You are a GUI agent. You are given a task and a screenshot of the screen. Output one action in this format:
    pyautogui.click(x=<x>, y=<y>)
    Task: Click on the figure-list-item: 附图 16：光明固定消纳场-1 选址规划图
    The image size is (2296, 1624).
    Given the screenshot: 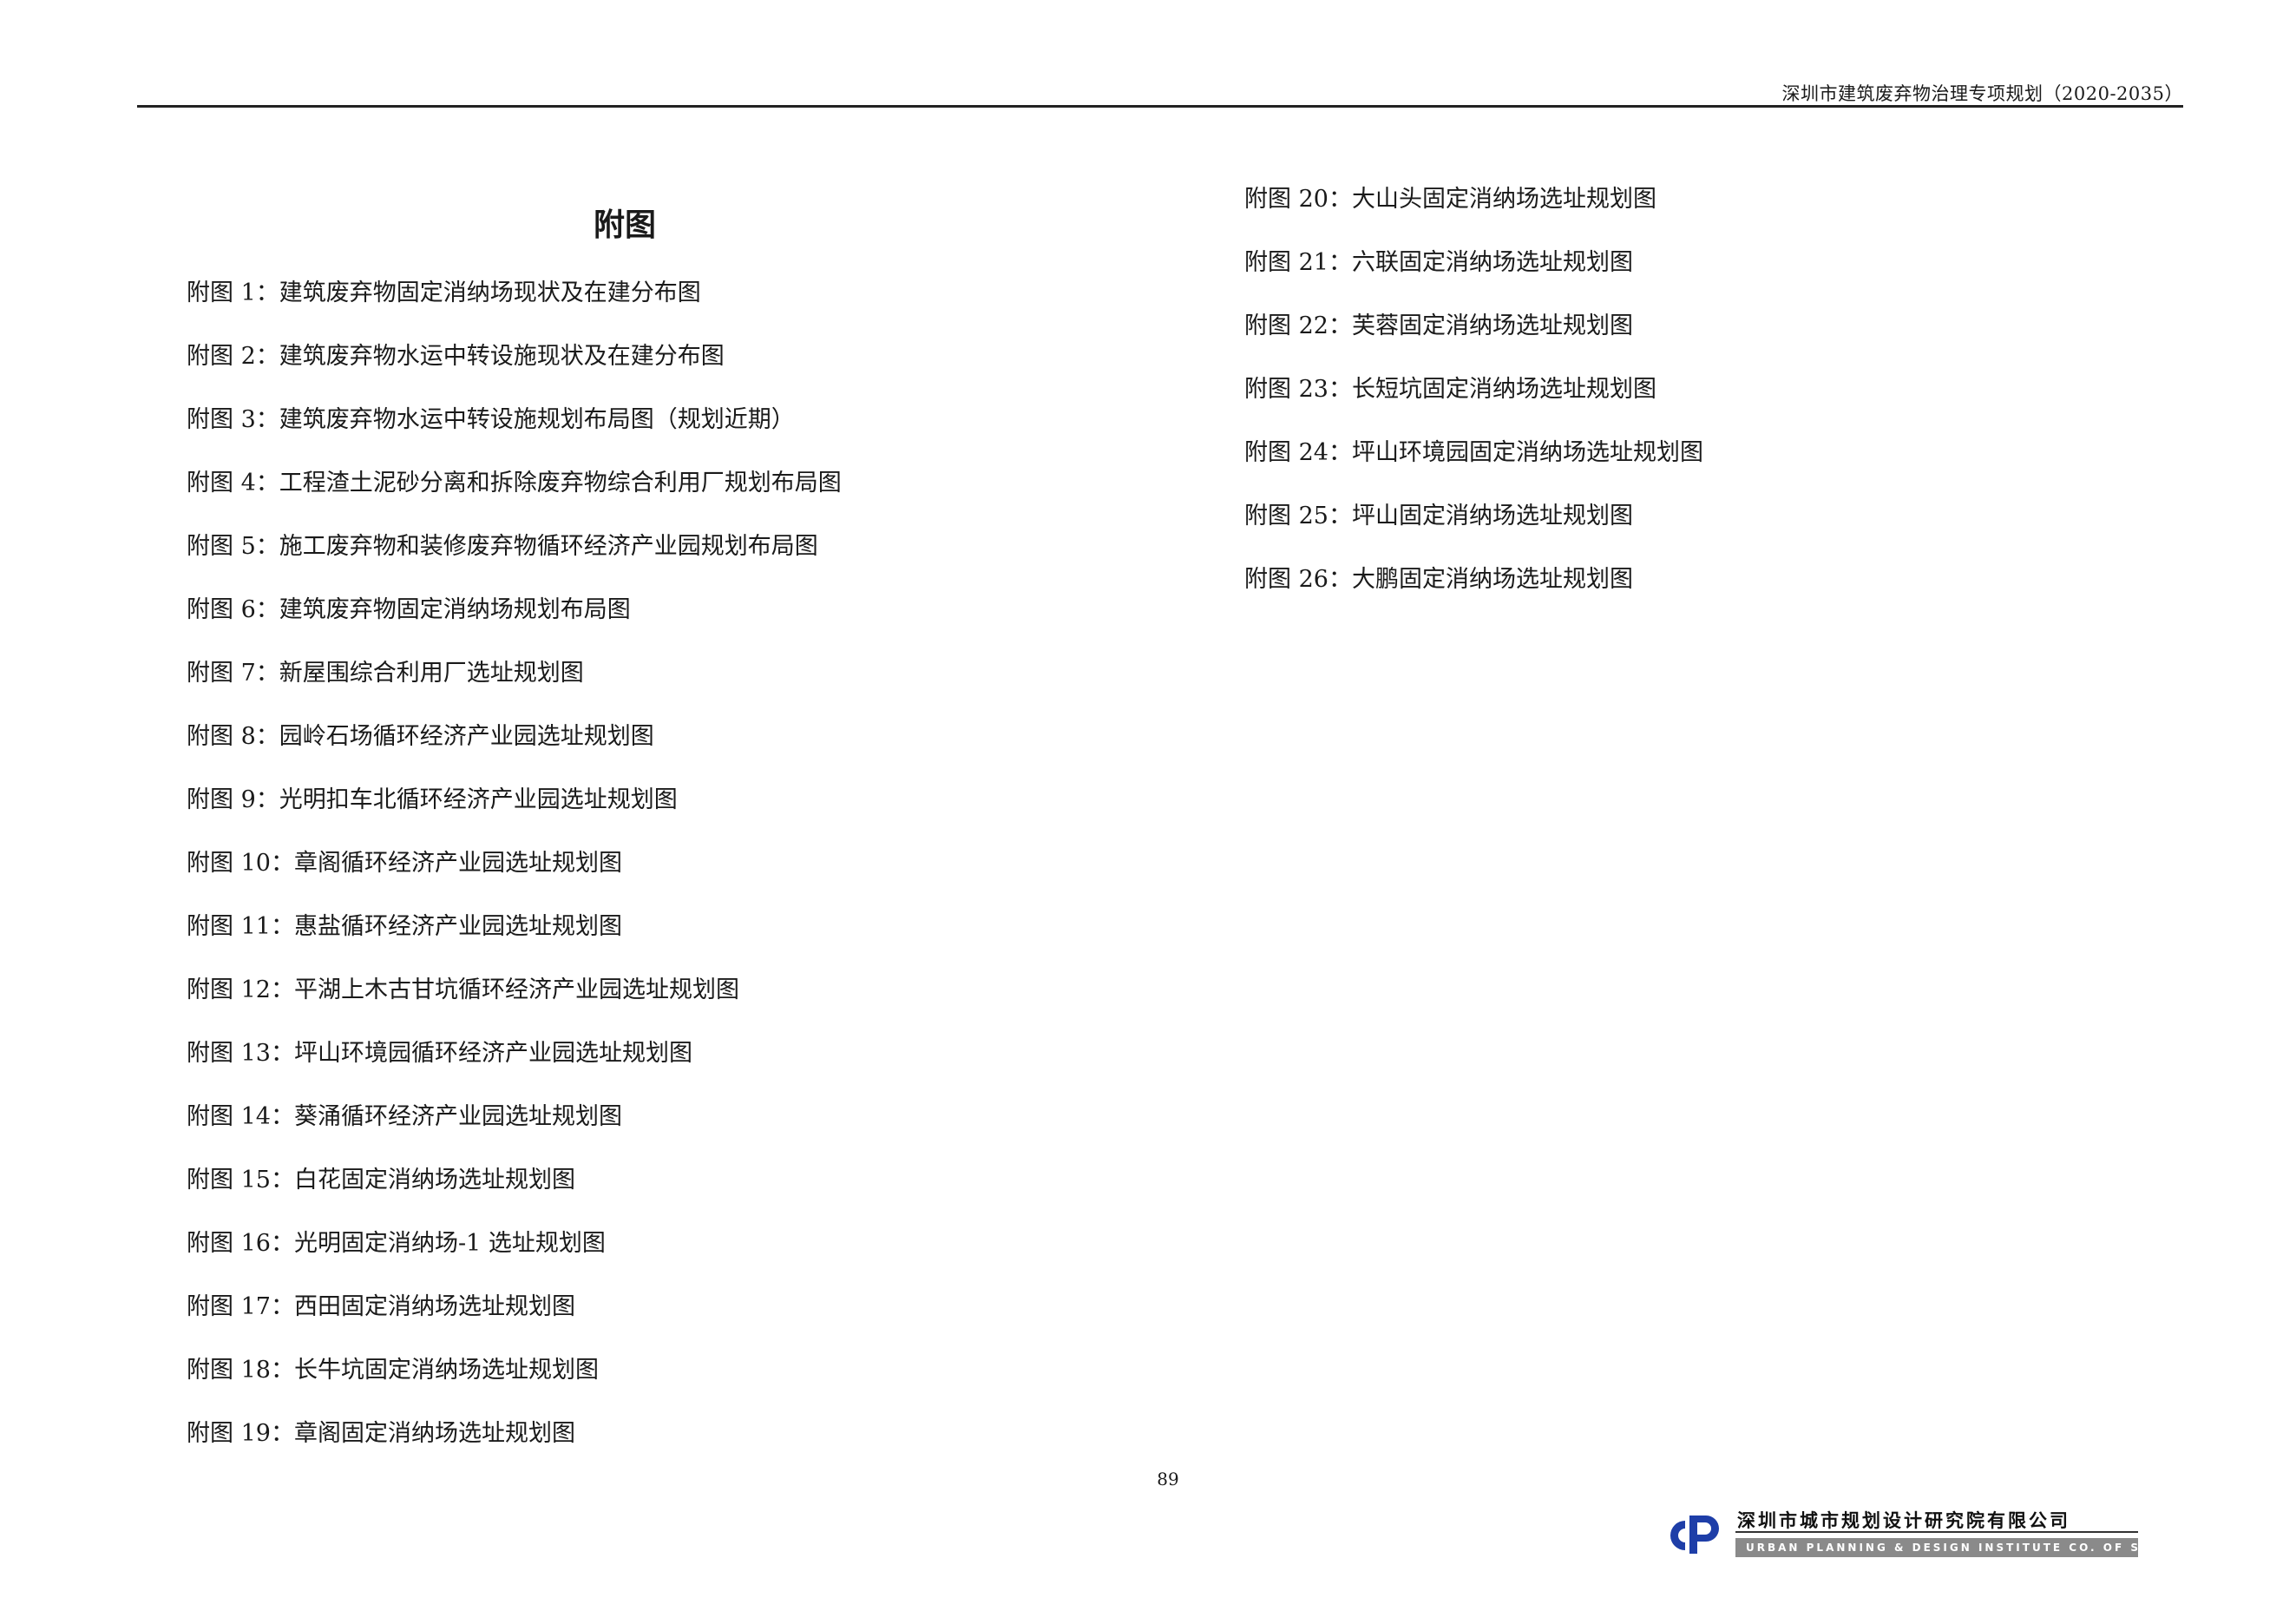 What is the action you would take?
    pyautogui.click(x=396, y=1243)
    